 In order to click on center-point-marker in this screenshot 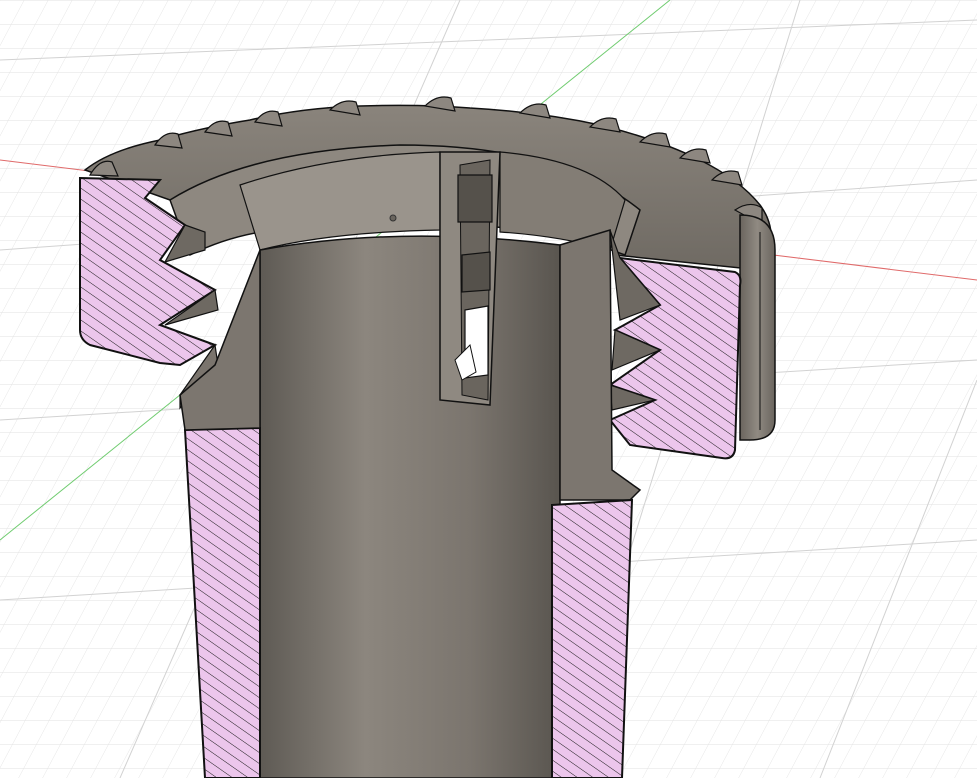, I will do `click(393, 218)`.